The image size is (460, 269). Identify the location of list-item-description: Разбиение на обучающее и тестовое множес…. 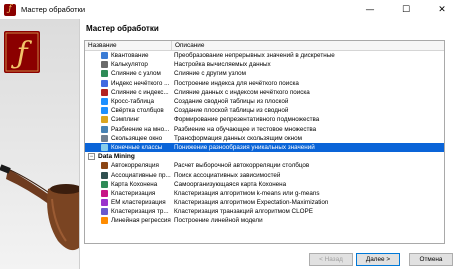
(245, 129).